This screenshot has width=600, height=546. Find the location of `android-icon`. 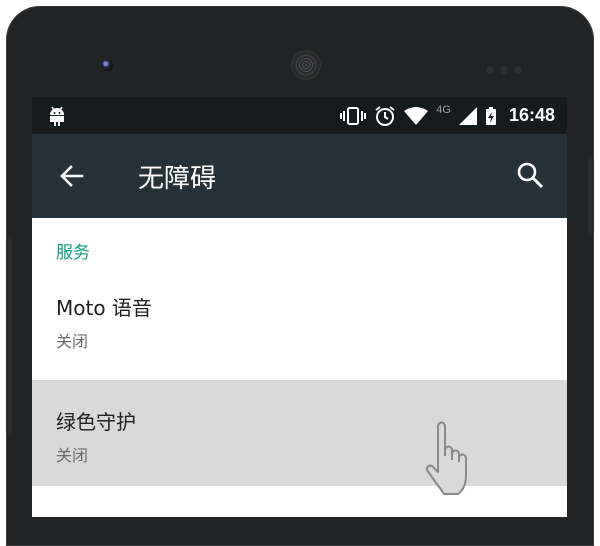

android-icon is located at coordinates (57, 116).